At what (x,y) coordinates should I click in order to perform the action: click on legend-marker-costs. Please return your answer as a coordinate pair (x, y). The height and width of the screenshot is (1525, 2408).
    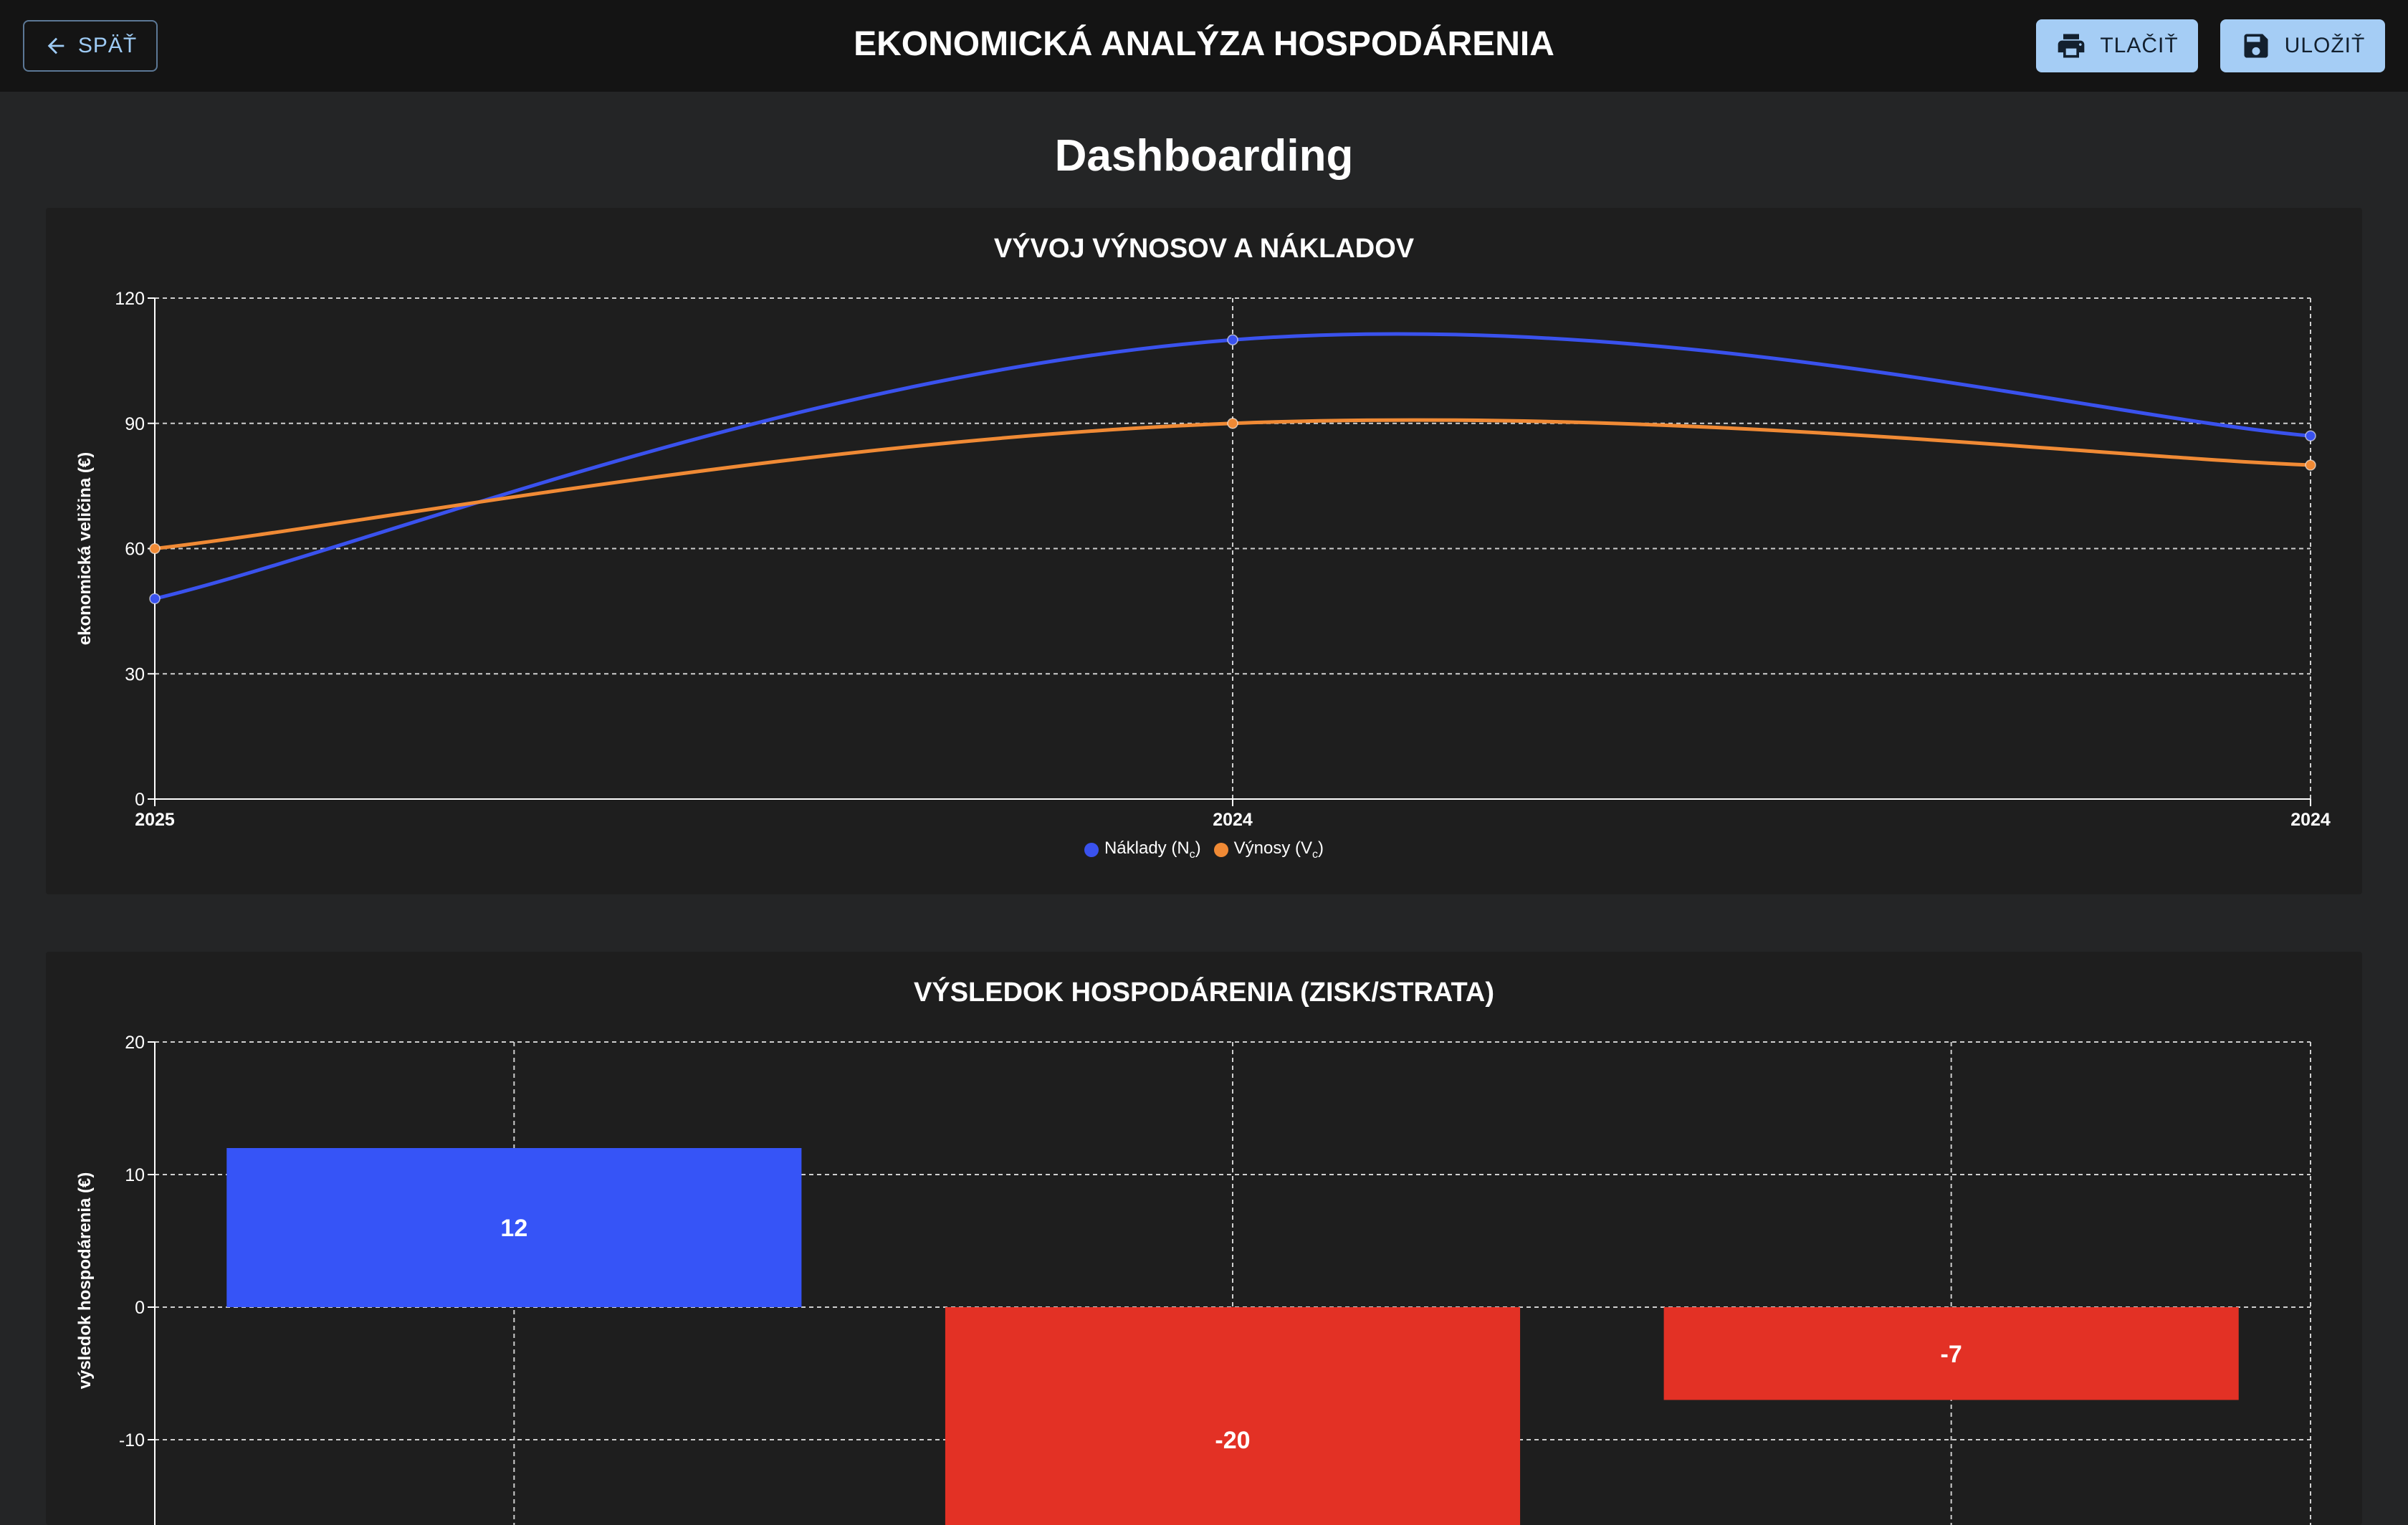
    Looking at the image, I should click on (1091, 849).